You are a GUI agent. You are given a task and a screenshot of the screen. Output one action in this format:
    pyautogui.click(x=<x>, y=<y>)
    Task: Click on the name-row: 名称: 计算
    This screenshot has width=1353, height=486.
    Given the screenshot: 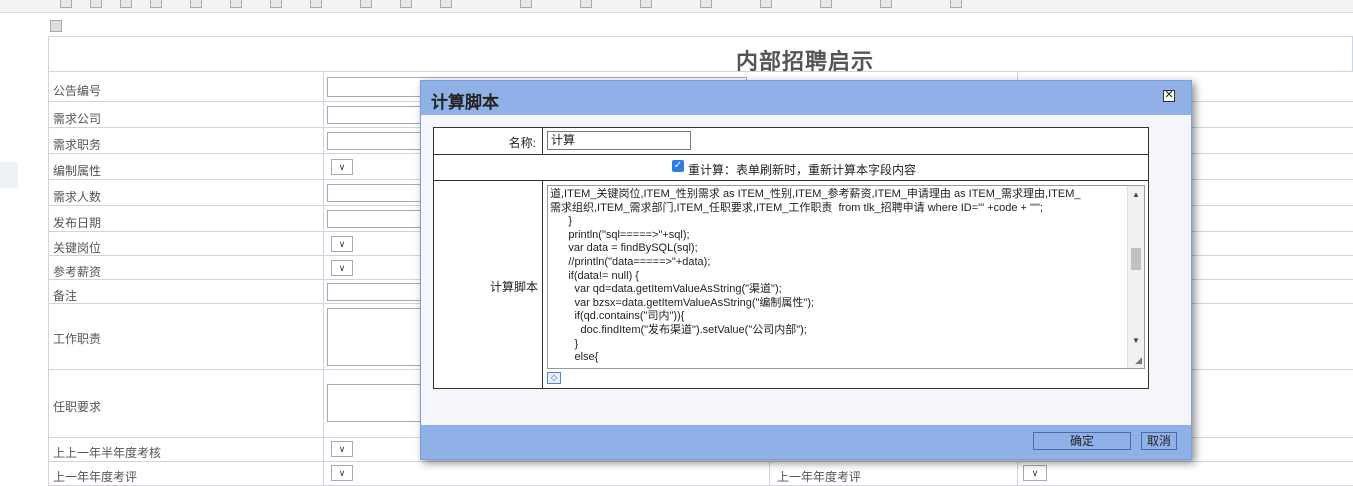 What is the action you would take?
    pyautogui.click(x=791, y=141)
    